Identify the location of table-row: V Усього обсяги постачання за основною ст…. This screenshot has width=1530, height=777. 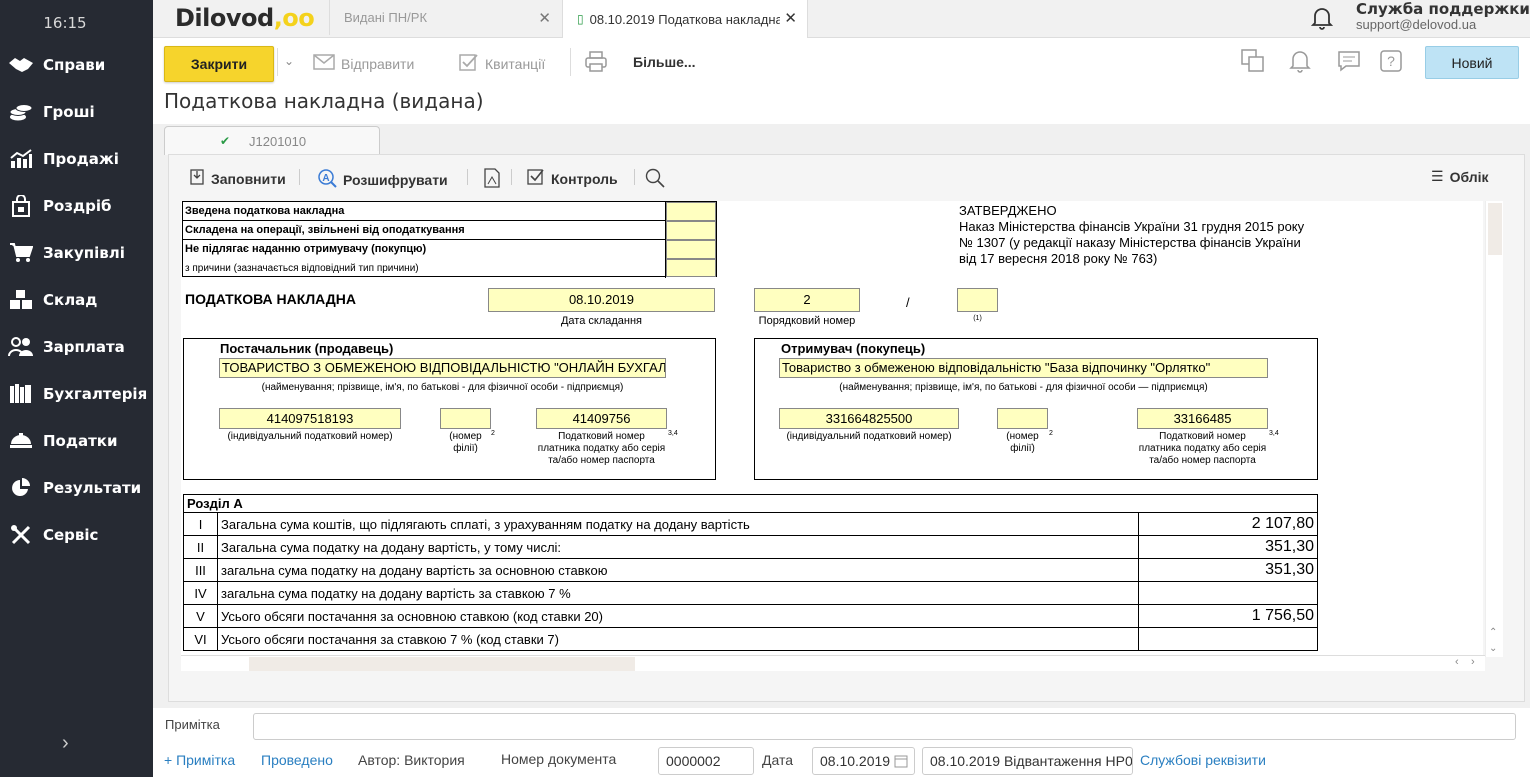
(750, 616).